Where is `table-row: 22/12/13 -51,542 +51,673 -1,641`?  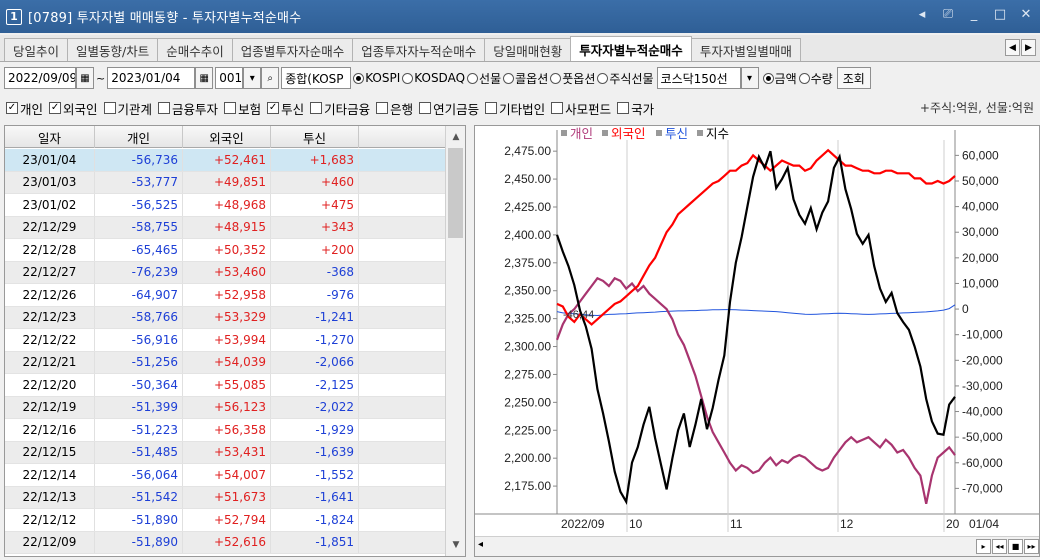 table-row: 22/12/13 -51,542 +51,673 -1,641 is located at coordinates (225, 497).